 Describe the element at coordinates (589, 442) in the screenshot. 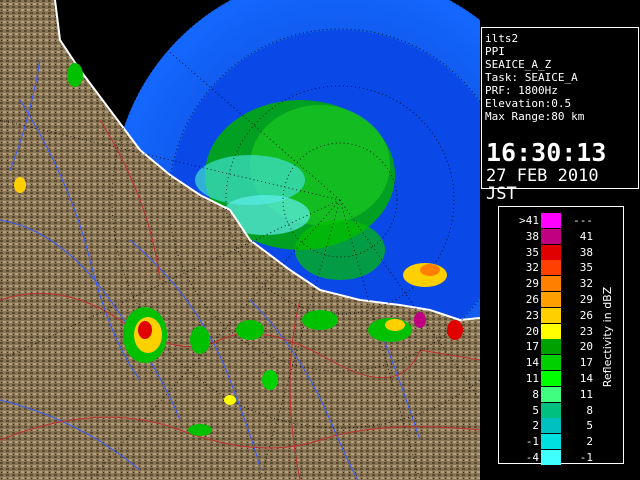

I see `legend-high-value: 2` at that location.